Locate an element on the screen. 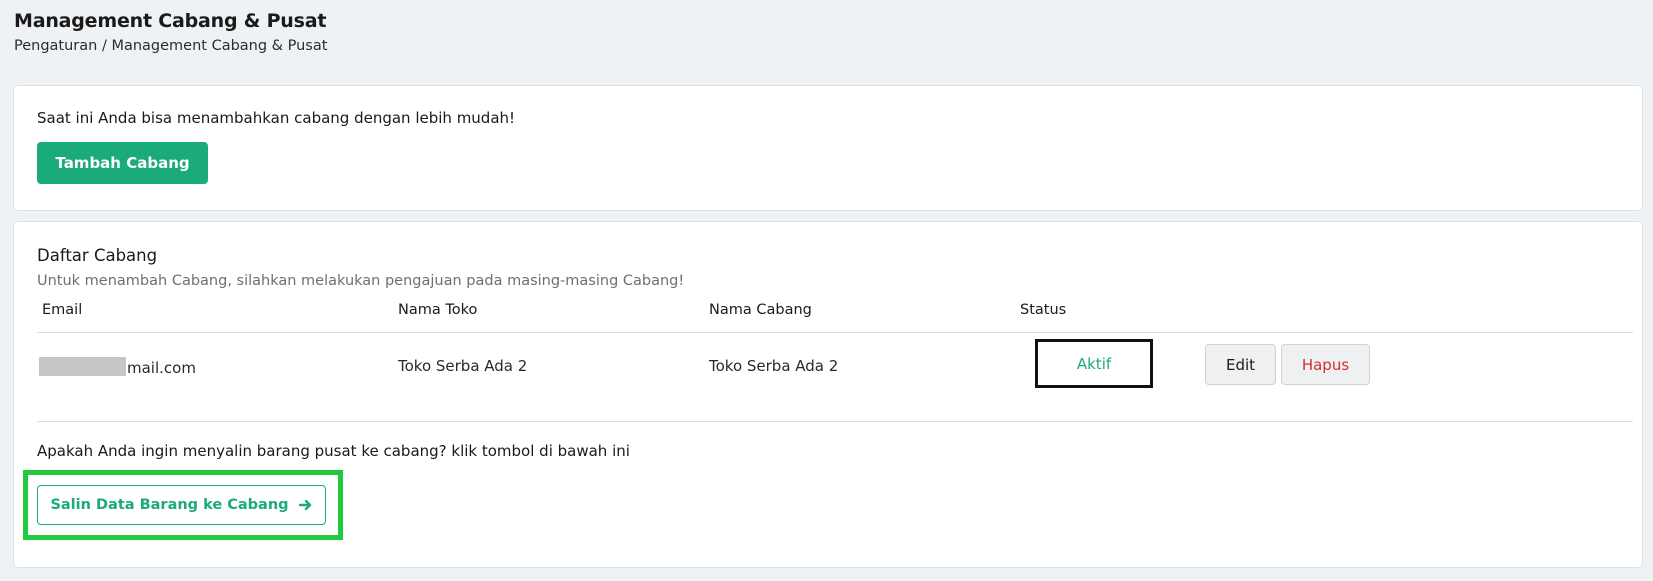  email-redaction is located at coordinates (82, 366).